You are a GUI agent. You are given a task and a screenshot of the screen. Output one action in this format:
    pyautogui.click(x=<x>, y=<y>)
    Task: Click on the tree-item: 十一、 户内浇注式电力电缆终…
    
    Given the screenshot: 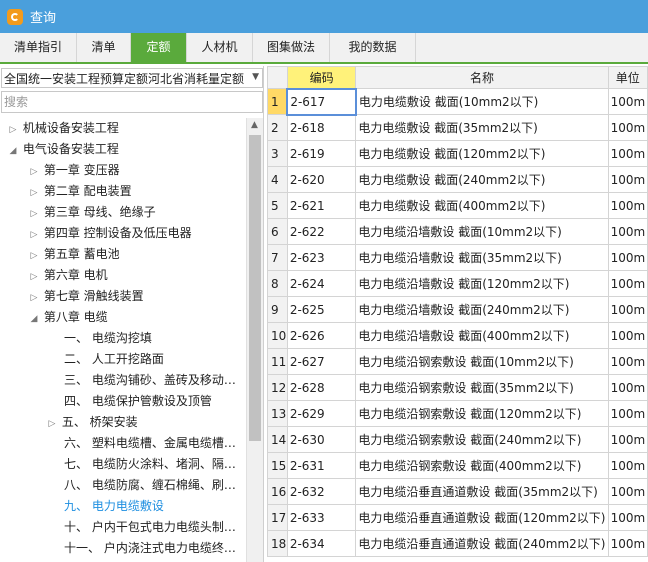 What is the action you would take?
    pyautogui.click(x=123, y=548)
    